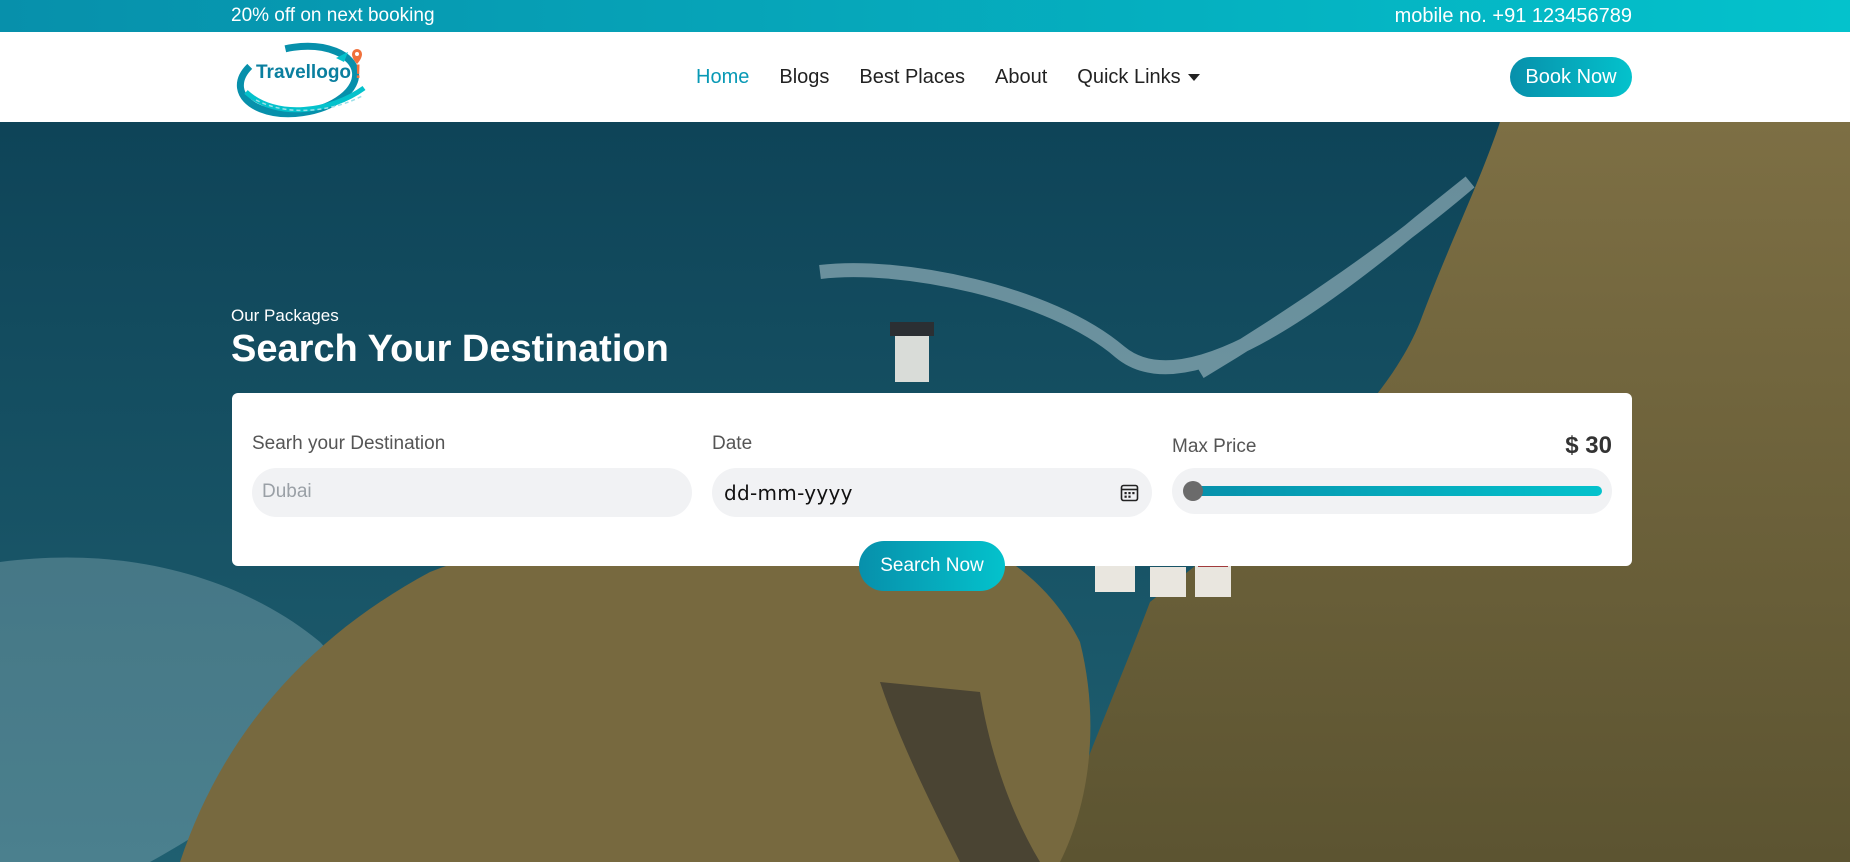  Describe the element at coordinates (333, 15) in the screenshot. I see `promo-text: 20% off on next booking` at that location.